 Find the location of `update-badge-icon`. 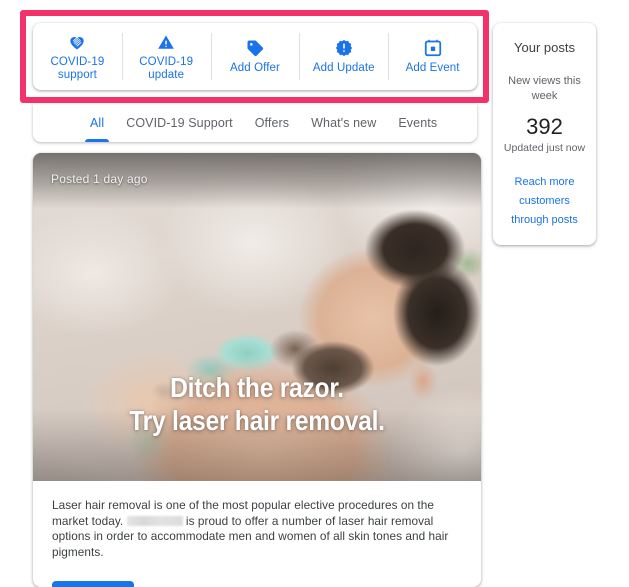

update-badge-icon is located at coordinates (344, 48).